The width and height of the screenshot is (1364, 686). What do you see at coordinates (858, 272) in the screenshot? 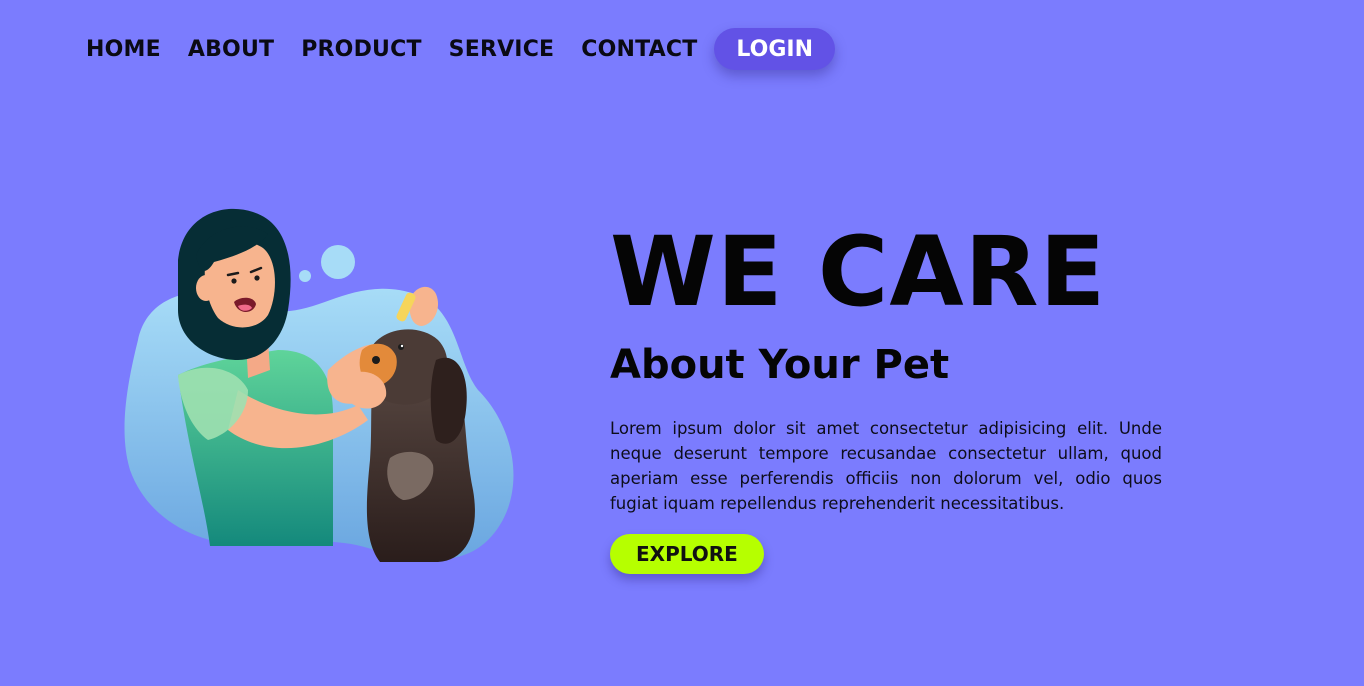
I see `hero-title: WE CARE` at bounding box center [858, 272].